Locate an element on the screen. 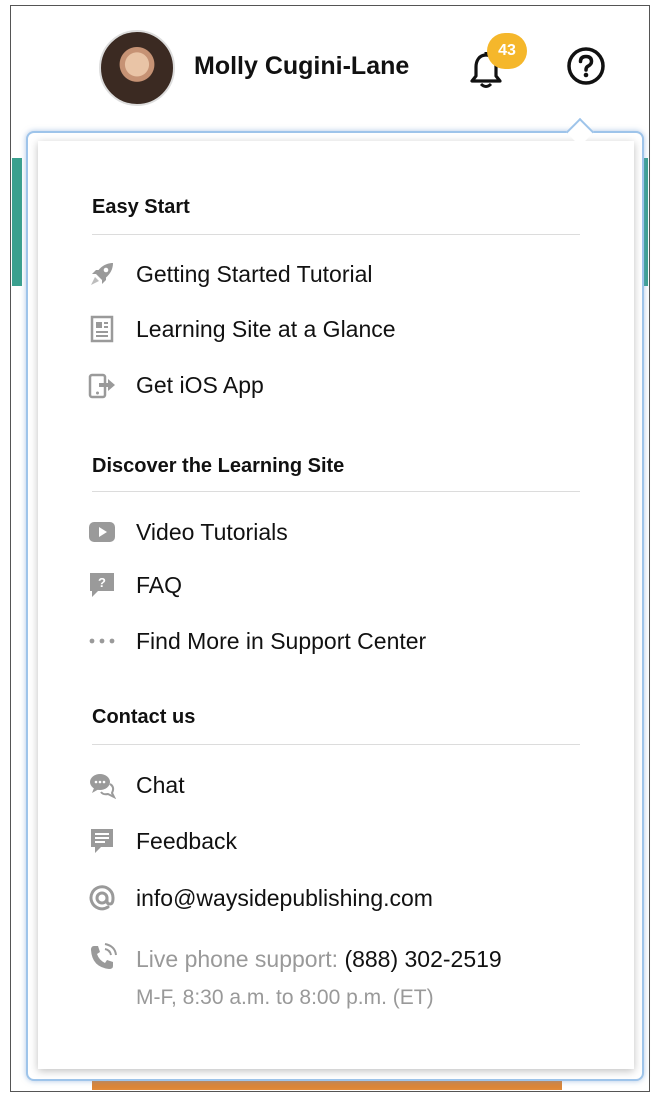 The image size is (662, 1097). feedback-icon is located at coordinates (102, 841).